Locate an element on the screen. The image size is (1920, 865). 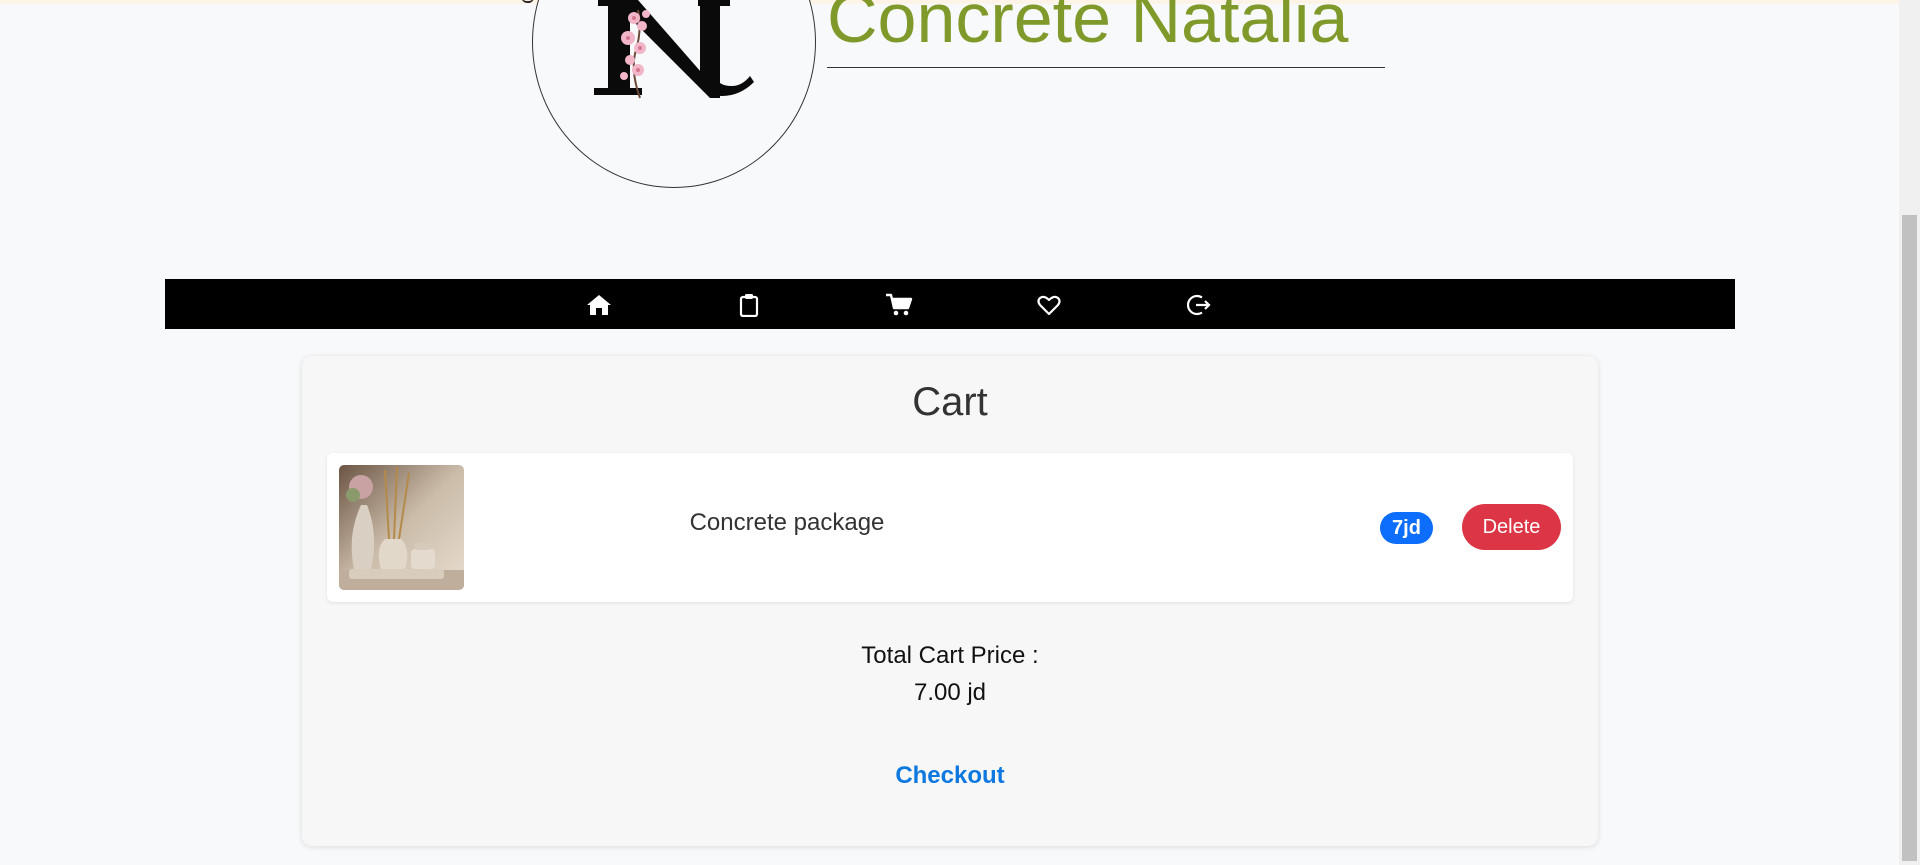
cart-item: Concrete package 7jd Delete is located at coordinates (950, 527).